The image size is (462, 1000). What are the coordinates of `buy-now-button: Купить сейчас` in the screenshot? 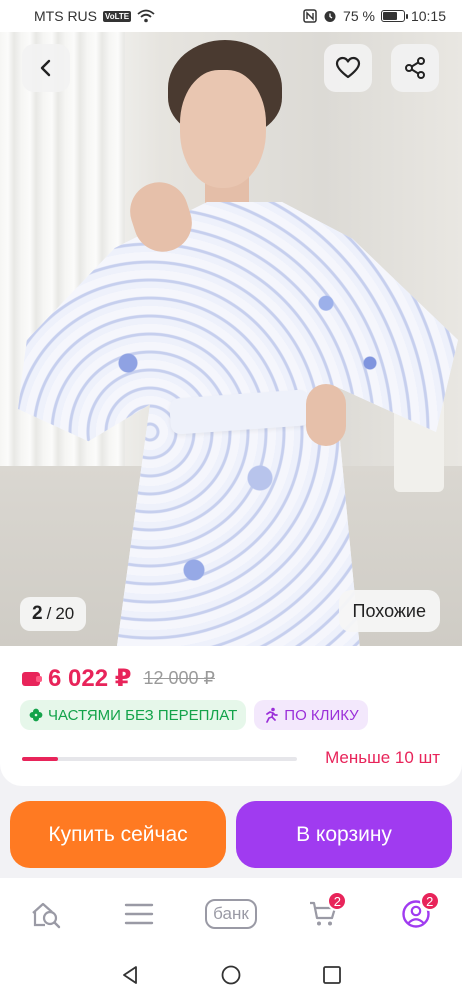 It's located at (118, 834).